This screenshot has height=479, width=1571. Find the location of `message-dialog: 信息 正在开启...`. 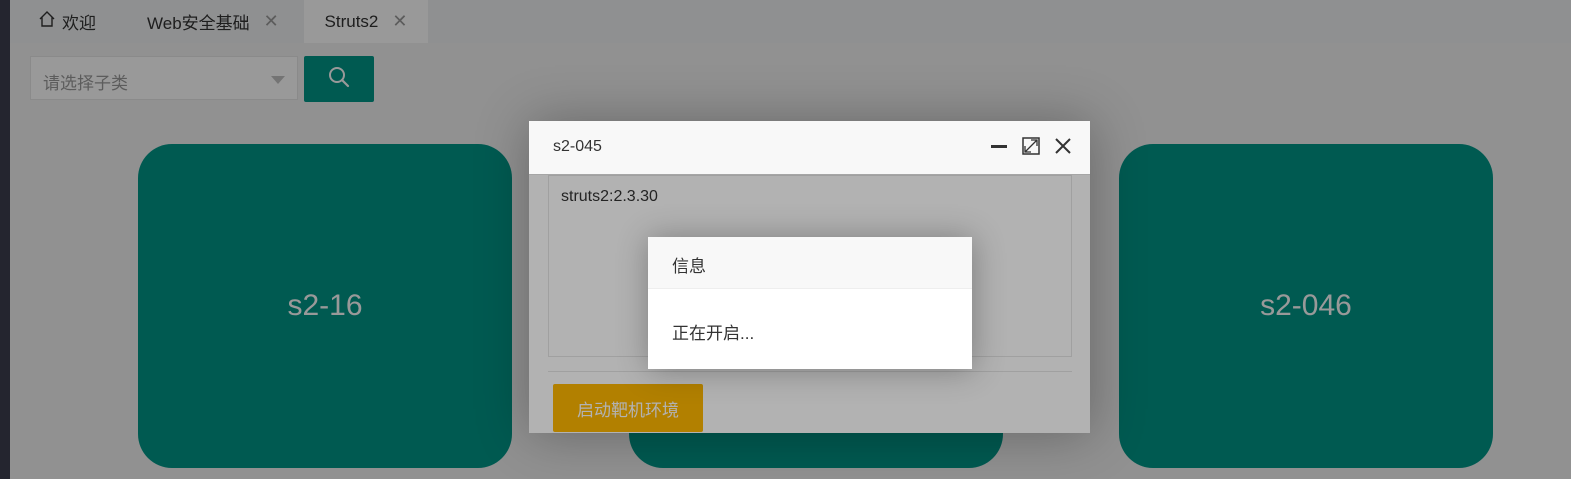

message-dialog: 信息 正在开启... is located at coordinates (810, 303).